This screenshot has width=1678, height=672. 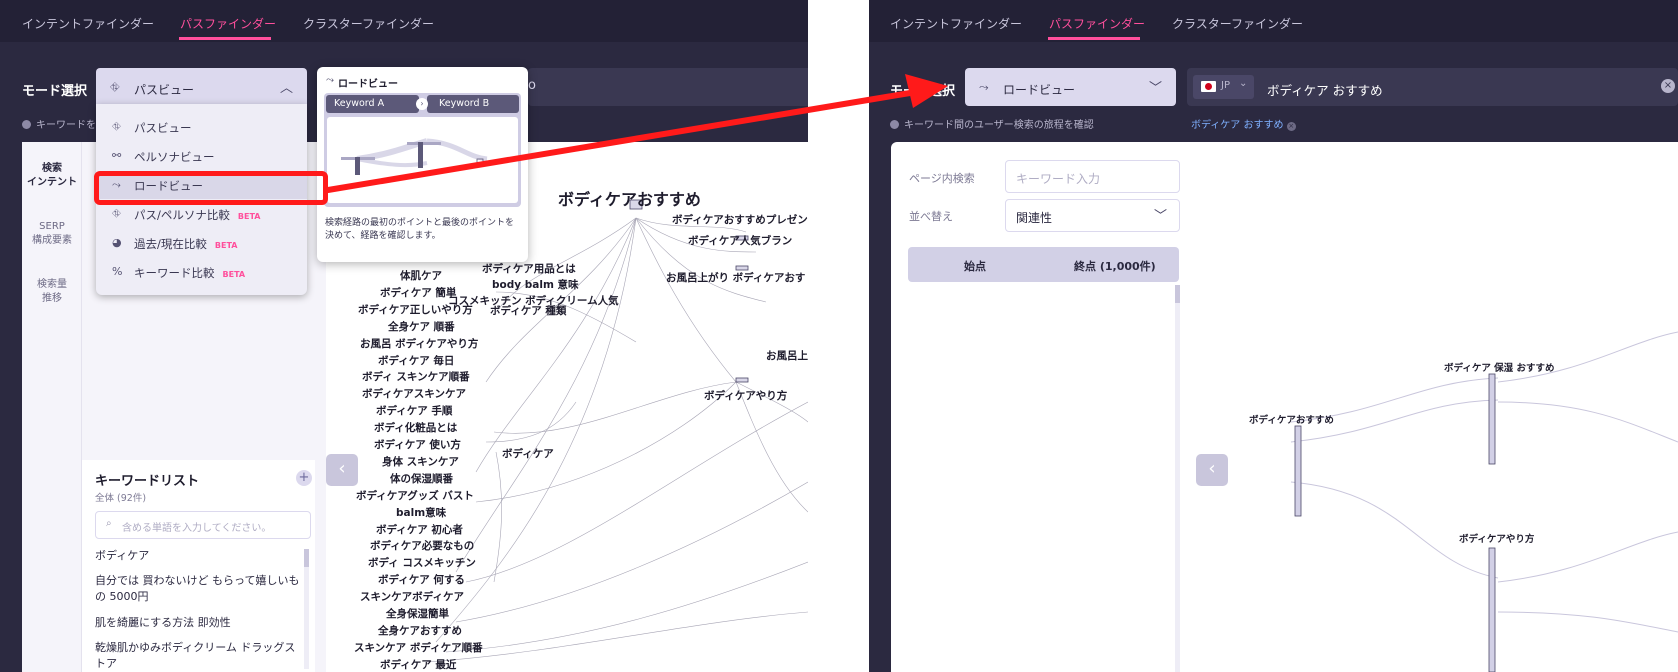 What do you see at coordinates (417, 613) in the screenshot?
I see `graph-node-label: 全身保湿簡単` at bounding box center [417, 613].